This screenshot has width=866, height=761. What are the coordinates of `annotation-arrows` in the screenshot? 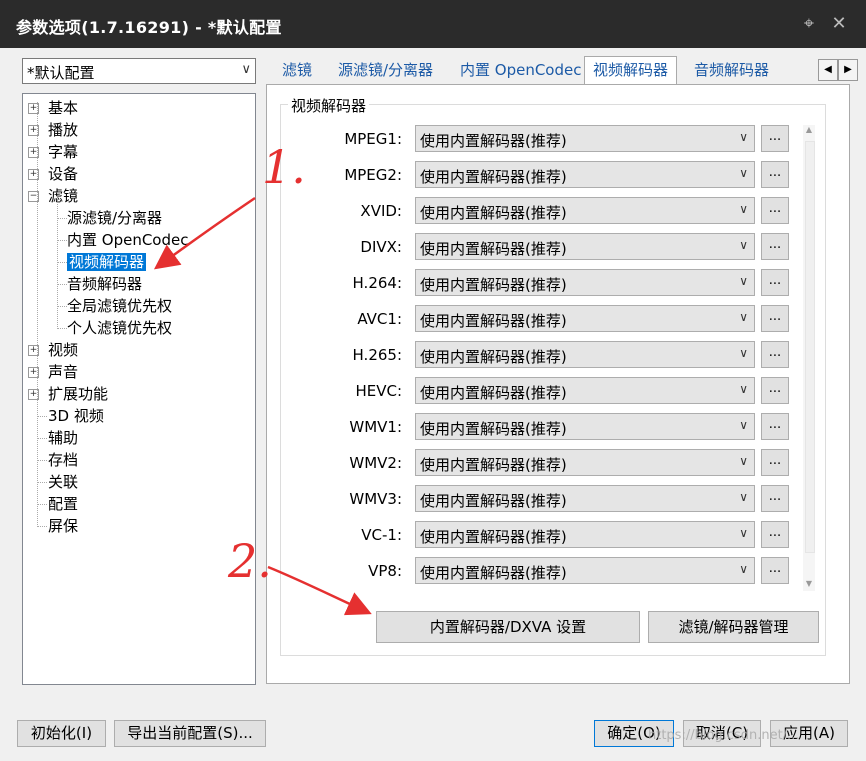 It's located at (262, 406).